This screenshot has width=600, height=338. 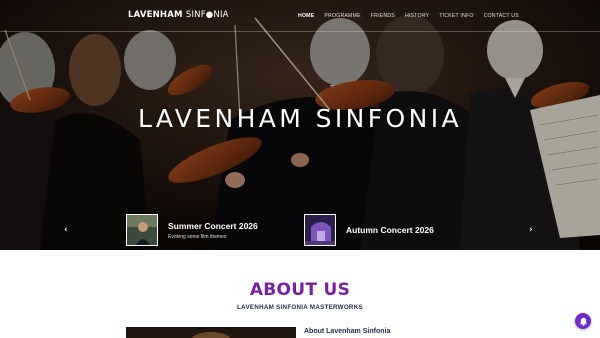 What do you see at coordinates (306, 16) in the screenshot?
I see `nav-home: HOME` at bounding box center [306, 16].